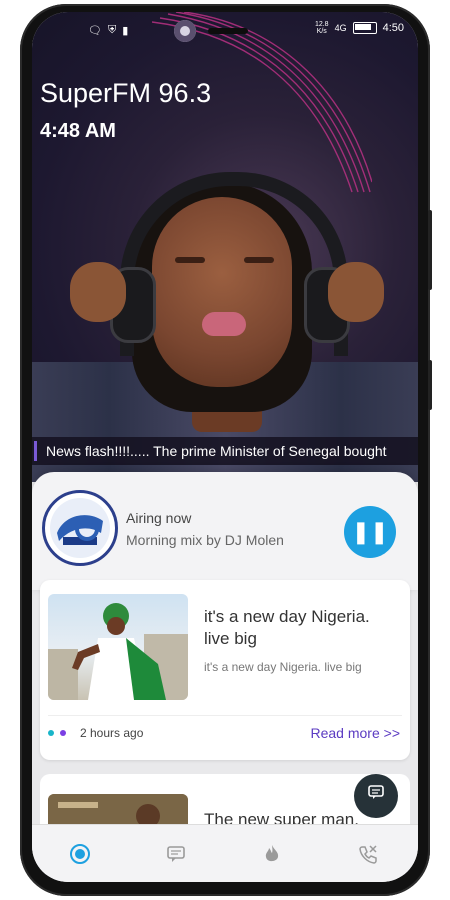 This screenshot has height=900, width=450. I want to click on bottom-navigation, so click(225, 853).